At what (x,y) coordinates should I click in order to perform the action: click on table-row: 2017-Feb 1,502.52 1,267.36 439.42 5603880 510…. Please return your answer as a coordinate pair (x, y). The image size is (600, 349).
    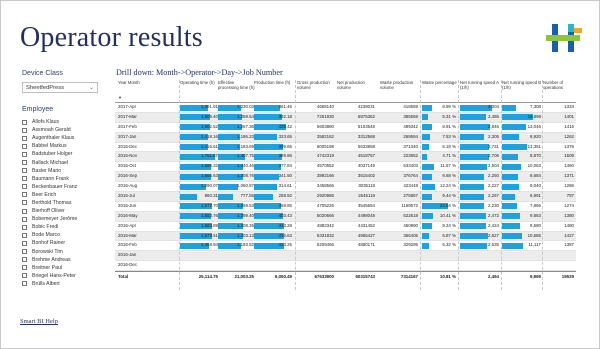
    Looking at the image, I should click on (345, 128).